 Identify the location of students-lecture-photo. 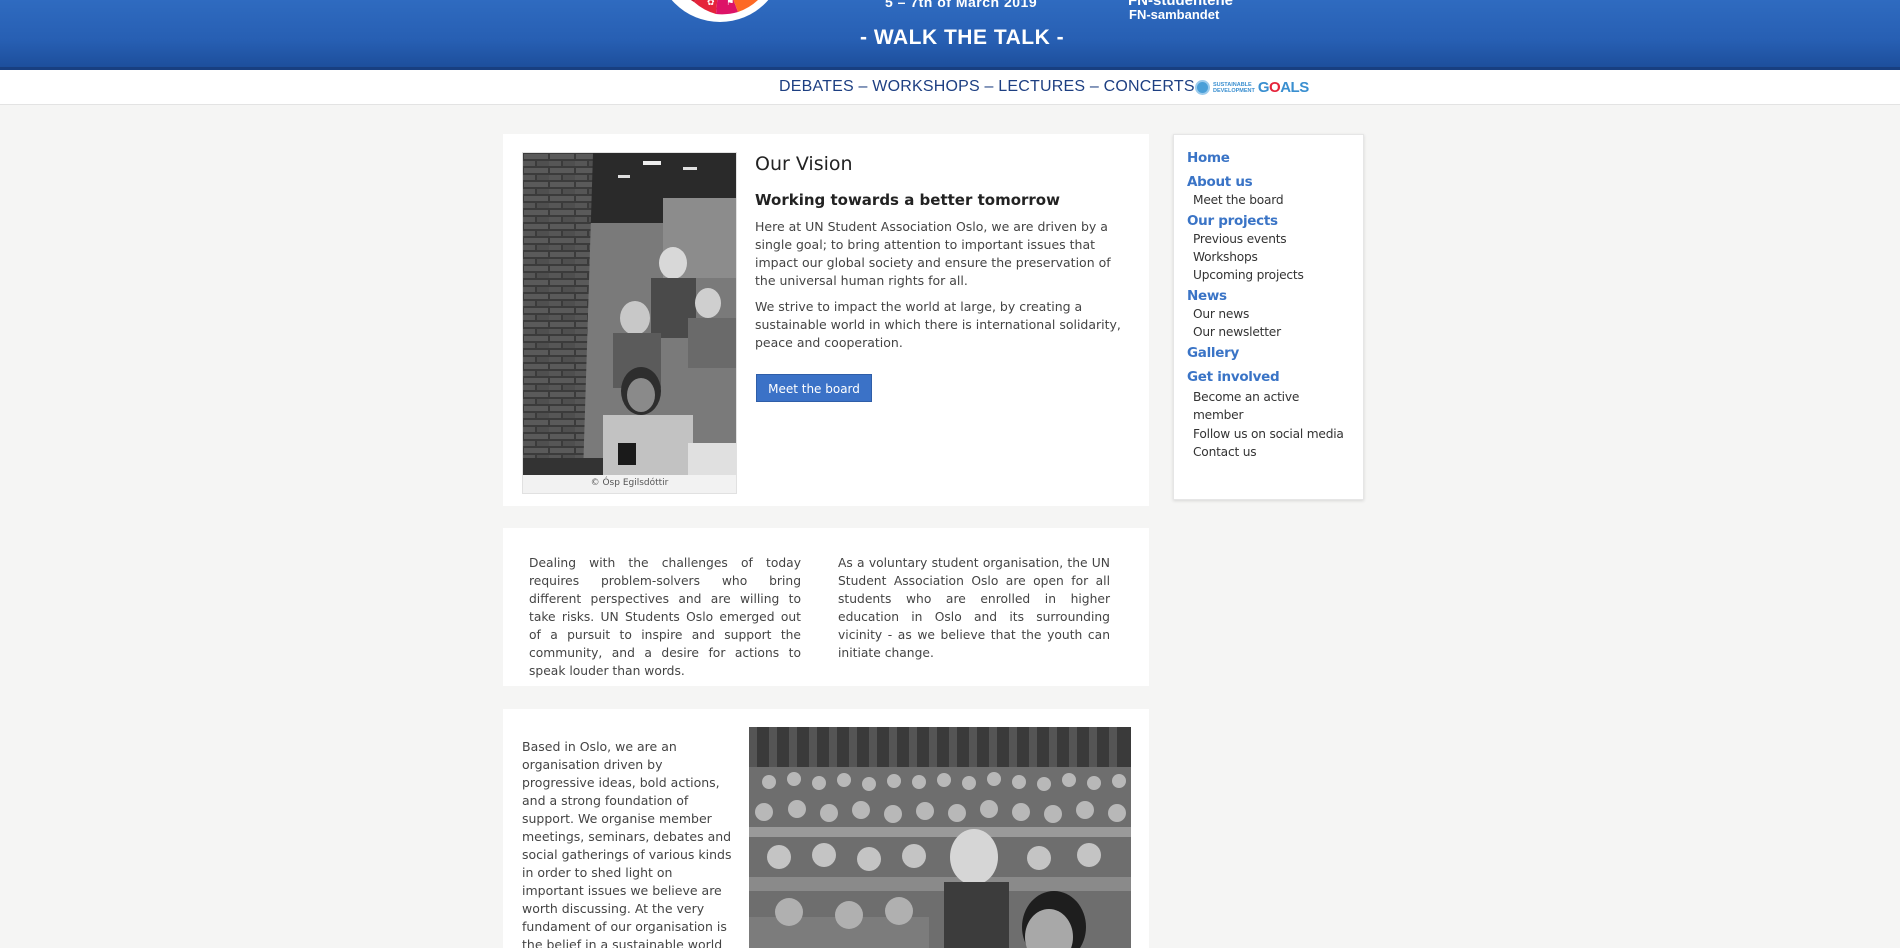
(629, 314).